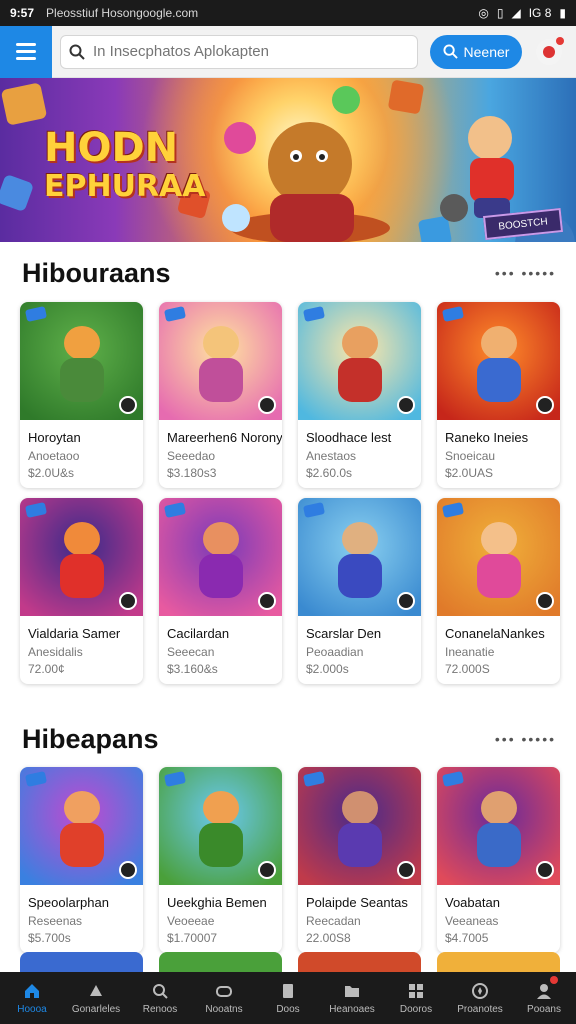  I want to click on game-card: ConanelaNankes Ineanatie 72.000S, so click(498, 591).